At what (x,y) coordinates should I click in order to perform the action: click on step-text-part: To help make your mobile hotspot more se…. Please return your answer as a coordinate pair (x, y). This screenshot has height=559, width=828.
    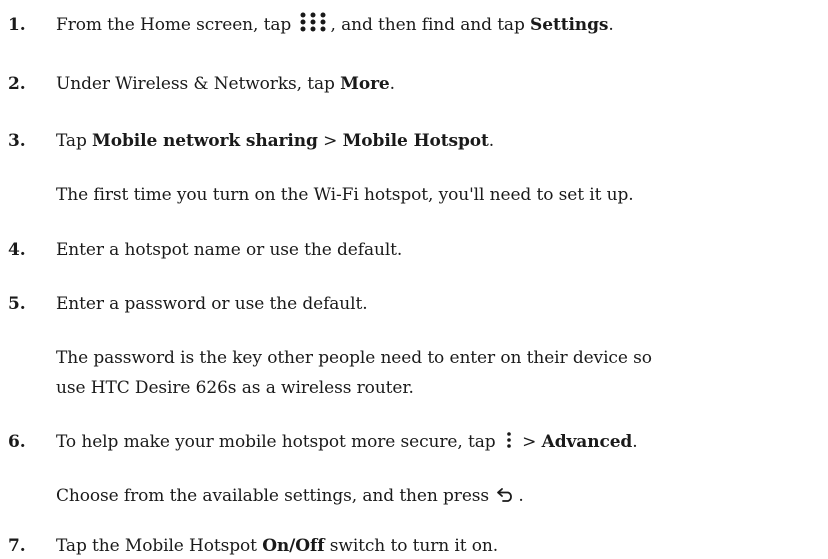
    Looking at the image, I should click on (278, 442).